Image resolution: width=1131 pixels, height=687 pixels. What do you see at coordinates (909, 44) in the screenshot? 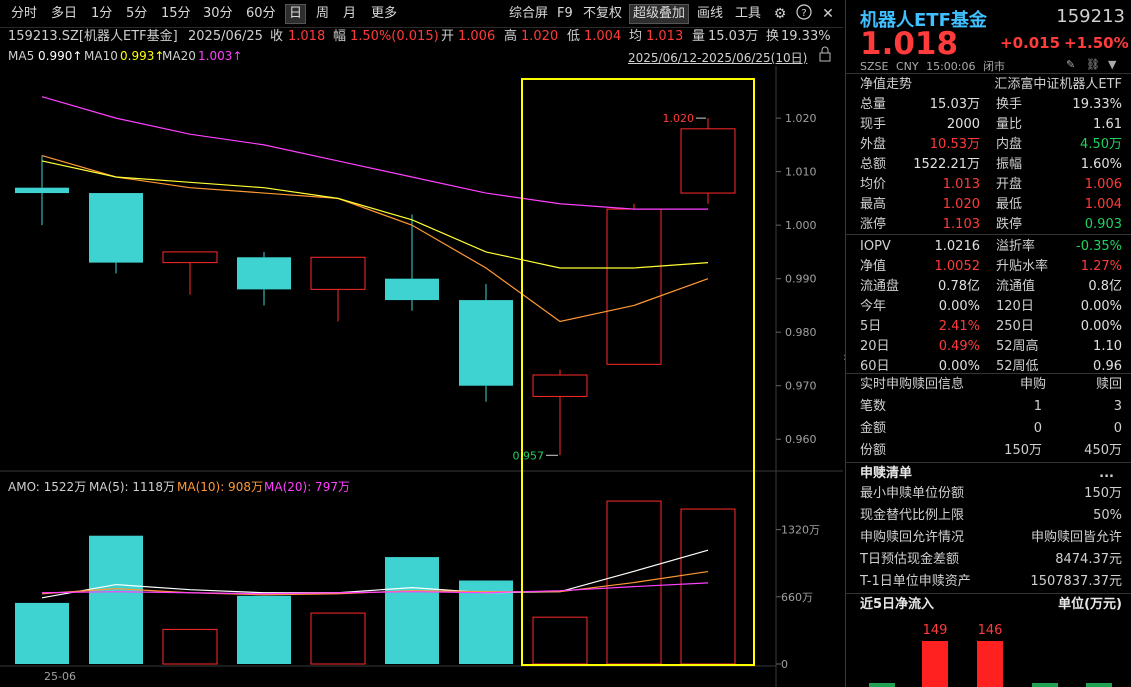
I see `last-price: 1.018` at bounding box center [909, 44].